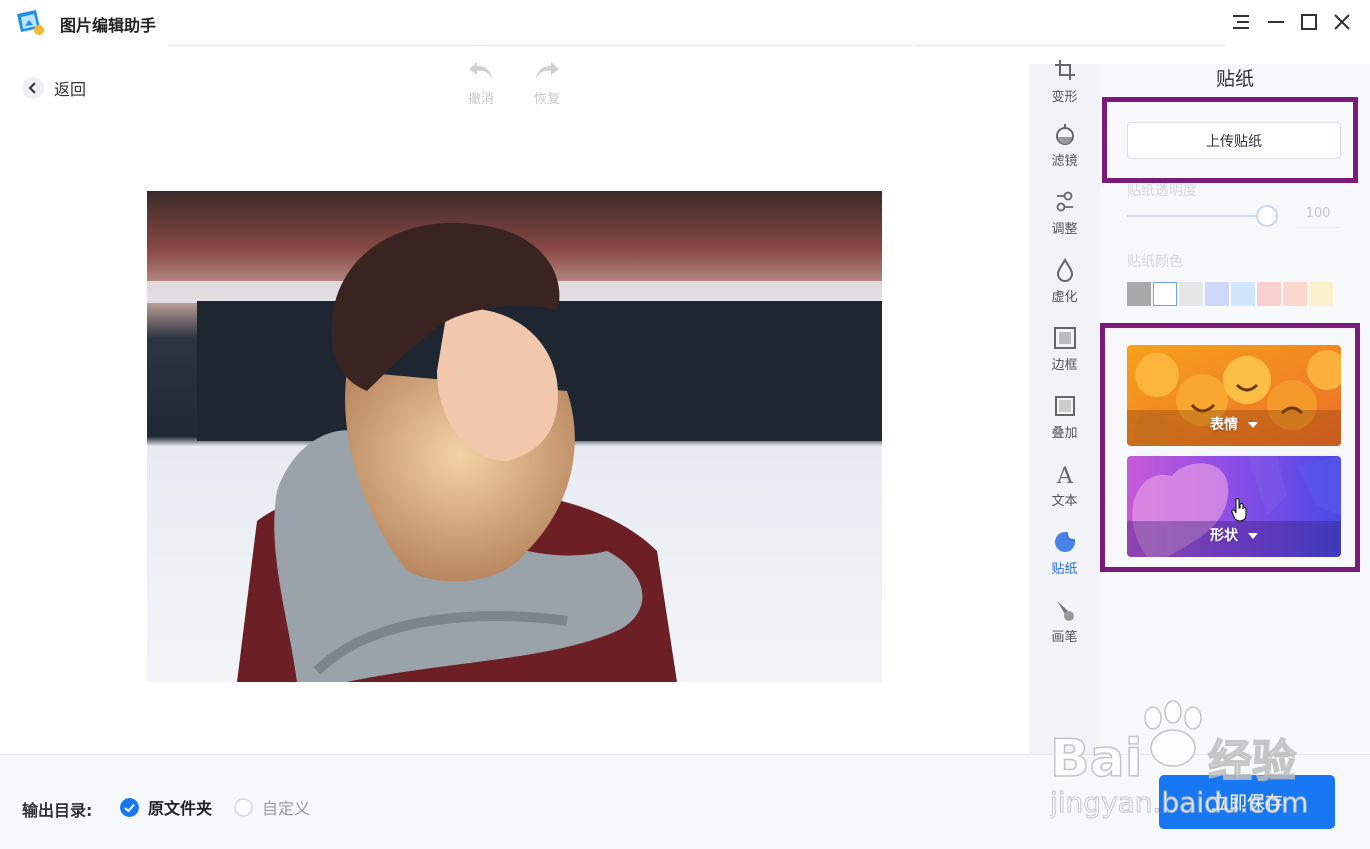 The image size is (1370, 849). Describe the element at coordinates (30, 22) in the screenshot. I see `app-logo-icon` at that location.